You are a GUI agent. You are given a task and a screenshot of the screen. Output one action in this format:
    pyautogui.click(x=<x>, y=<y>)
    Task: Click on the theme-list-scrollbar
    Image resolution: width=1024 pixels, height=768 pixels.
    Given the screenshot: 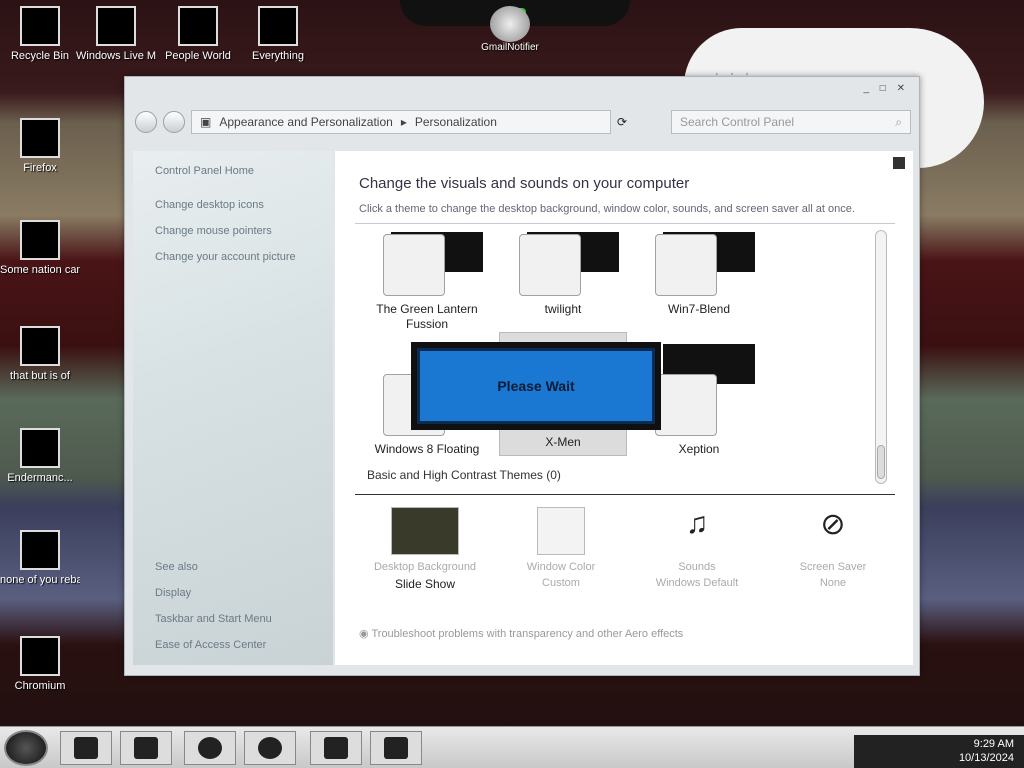 What is the action you would take?
    pyautogui.click(x=881, y=357)
    